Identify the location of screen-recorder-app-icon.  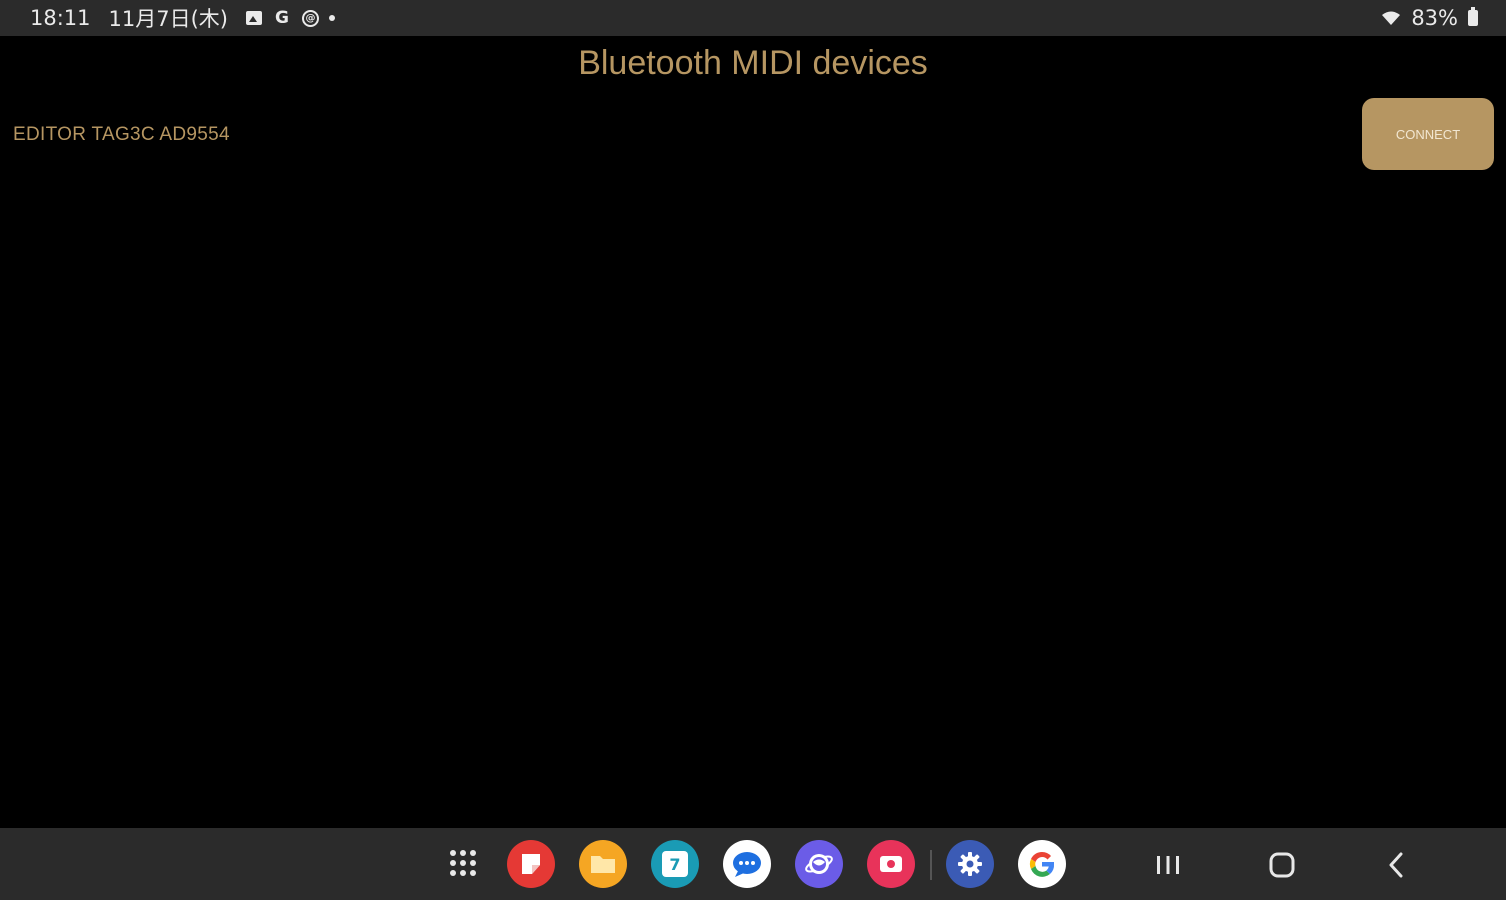
(891, 864).